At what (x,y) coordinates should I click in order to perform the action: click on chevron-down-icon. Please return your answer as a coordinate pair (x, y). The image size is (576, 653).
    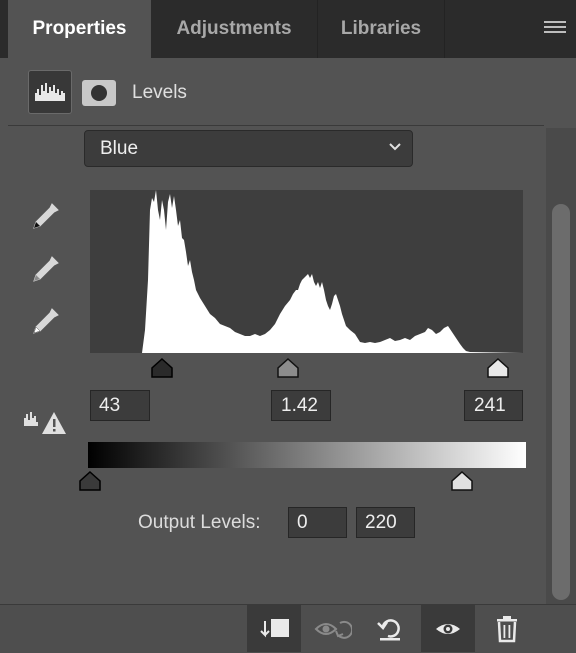
    Looking at the image, I should click on (395, 147).